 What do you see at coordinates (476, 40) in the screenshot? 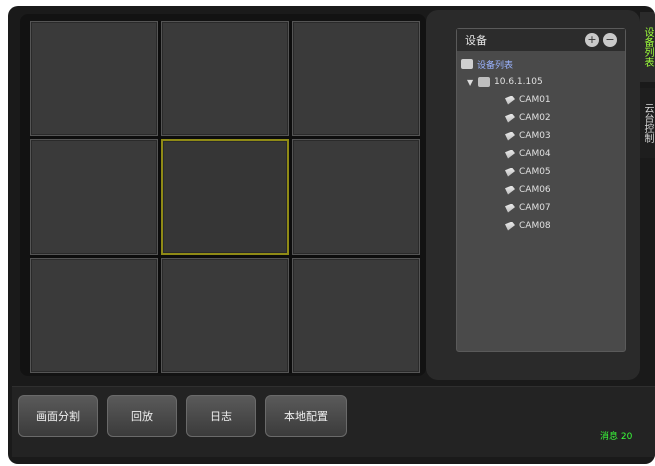
I see `device-panel-title: 设备` at bounding box center [476, 40].